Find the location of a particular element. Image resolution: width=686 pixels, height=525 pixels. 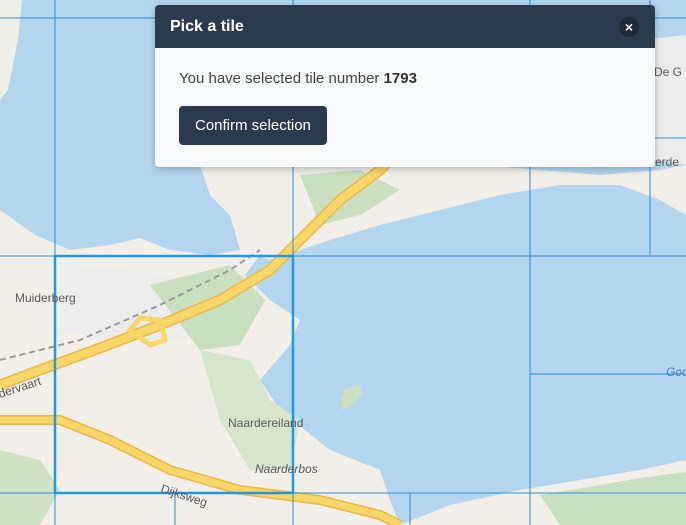

map-label-naarderbos: Naarderbos is located at coordinates (286, 469).